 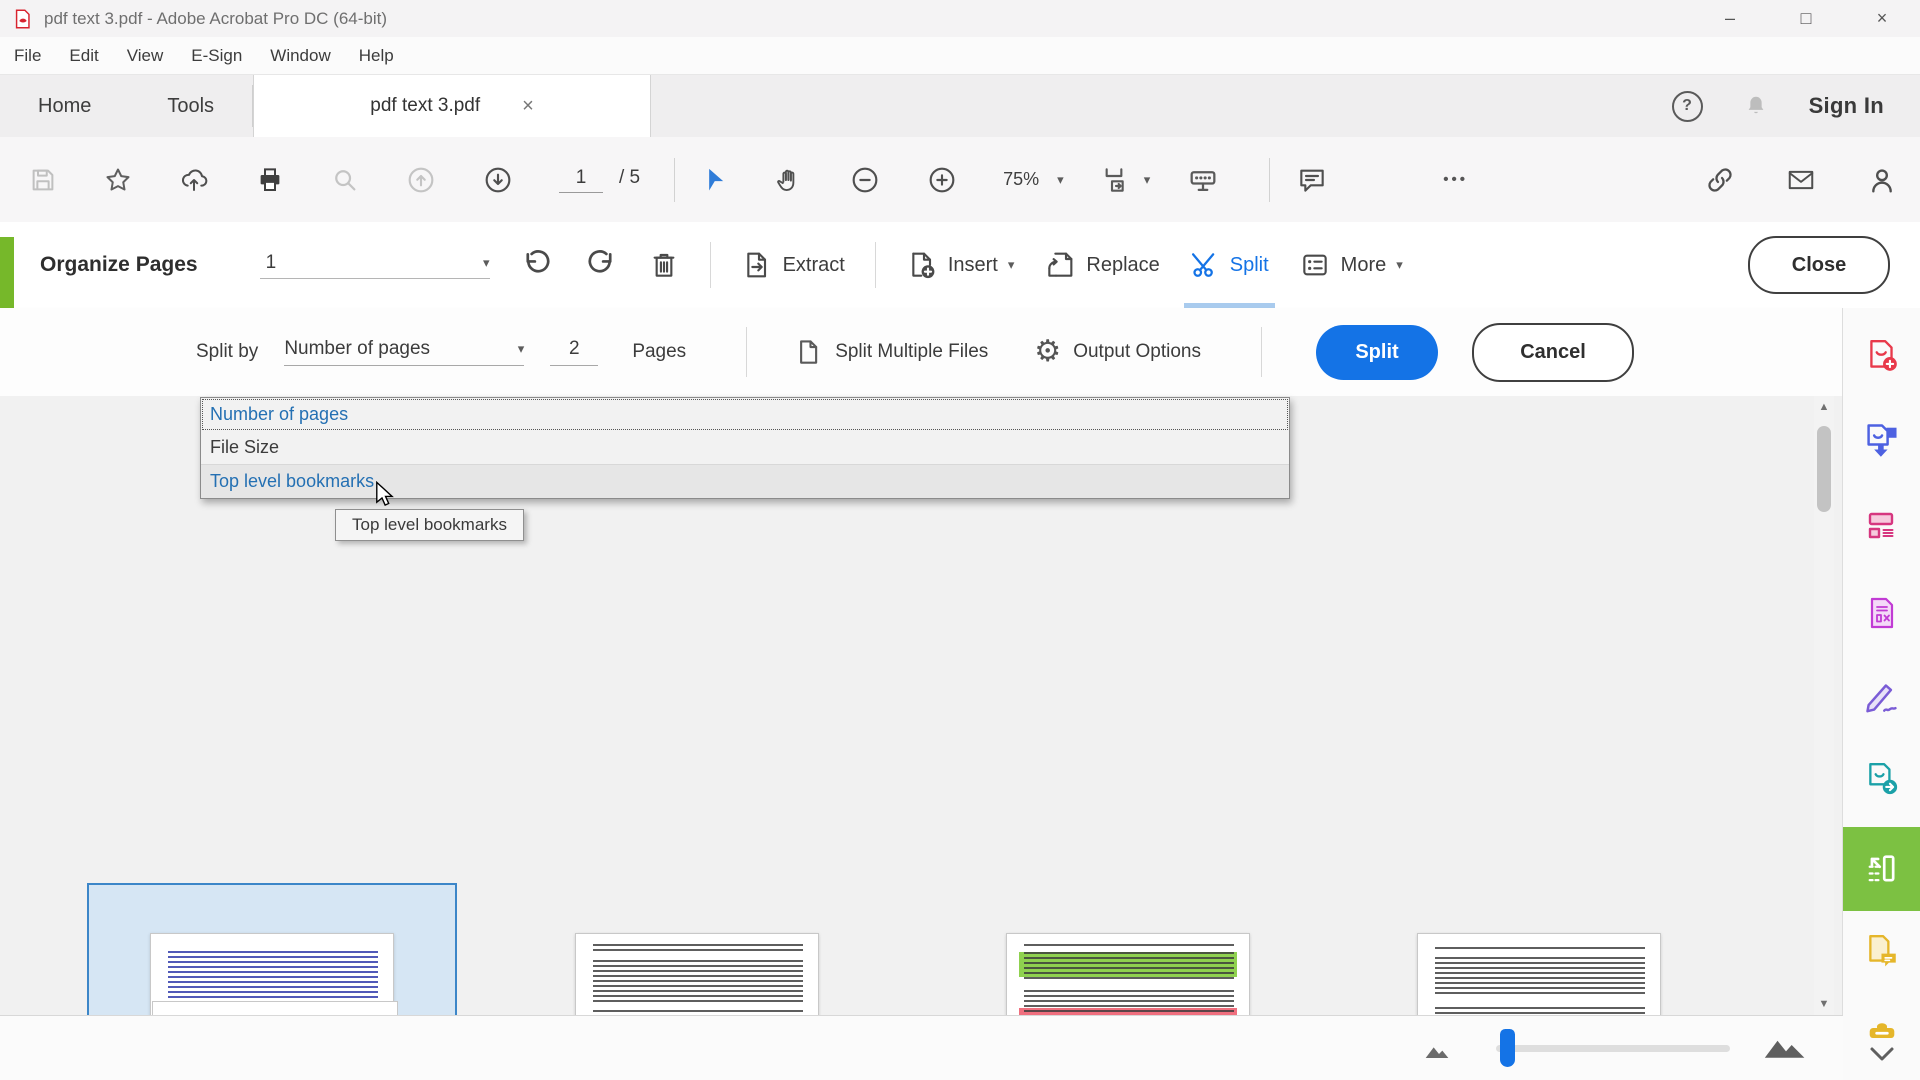 I want to click on print-icon, so click(x=270, y=180).